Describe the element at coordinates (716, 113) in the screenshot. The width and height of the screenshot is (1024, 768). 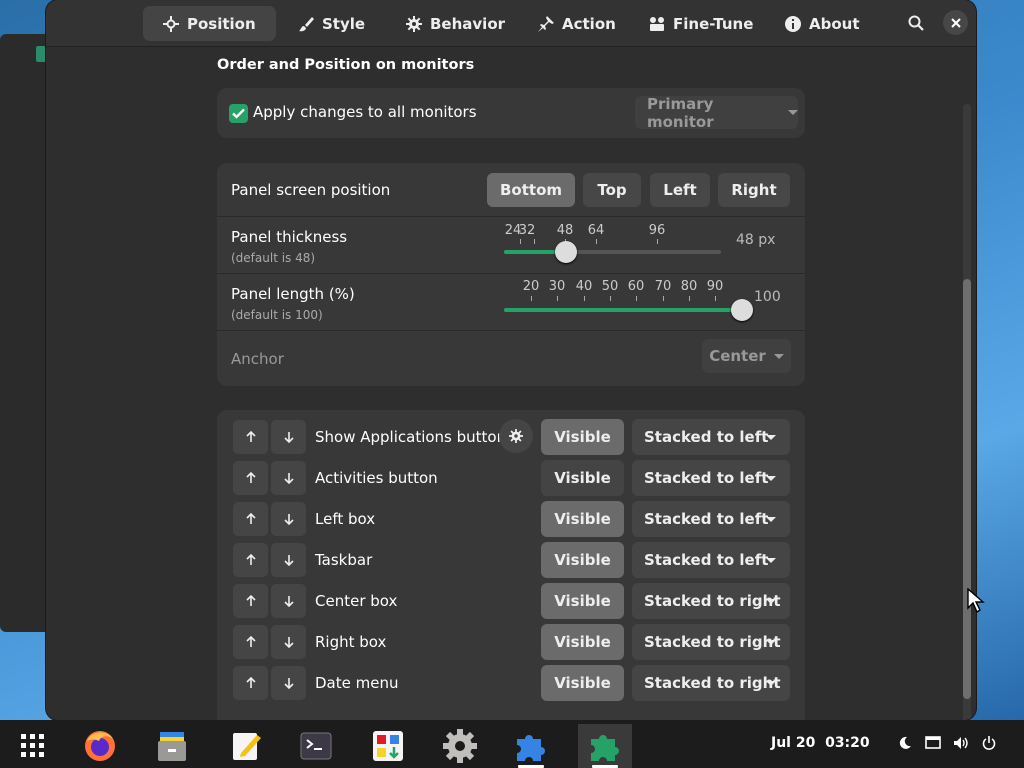
I see `monitor-dropdown: Primary monitor` at that location.